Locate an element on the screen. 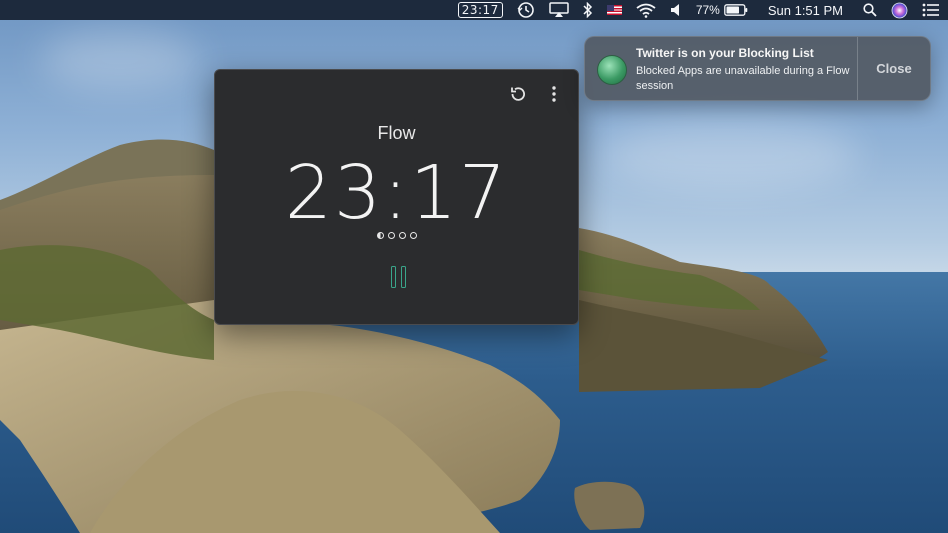 The height and width of the screenshot is (533, 948). pause-button is located at coordinates (398, 278).